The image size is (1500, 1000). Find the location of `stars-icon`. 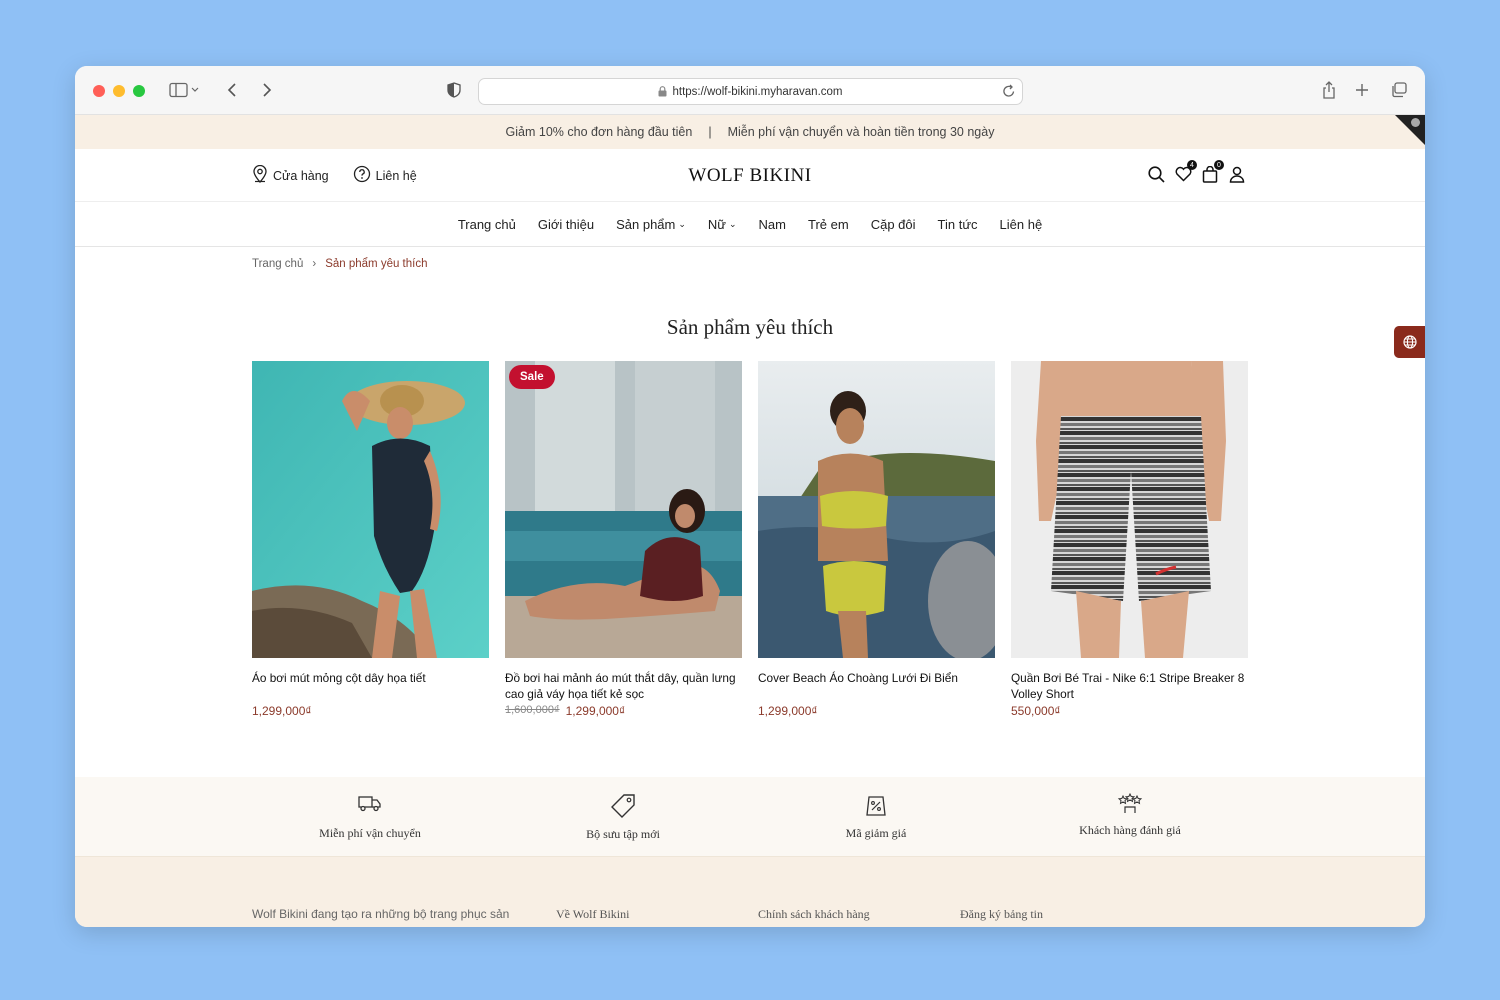

stars-icon is located at coordinates (1130, 802).